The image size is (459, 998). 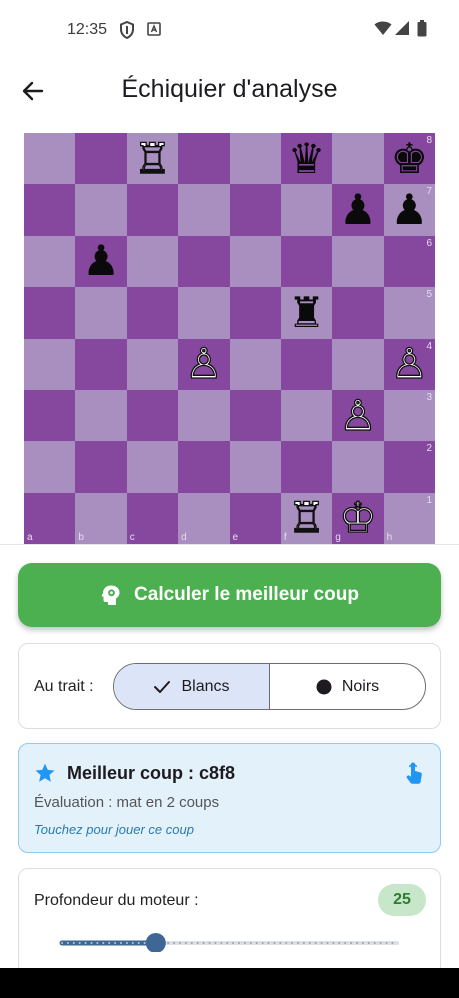 What do you see at coordinates (409, 518) in the screenshot?
I see `square-h1: 1h` at bounding box center [409, 518].